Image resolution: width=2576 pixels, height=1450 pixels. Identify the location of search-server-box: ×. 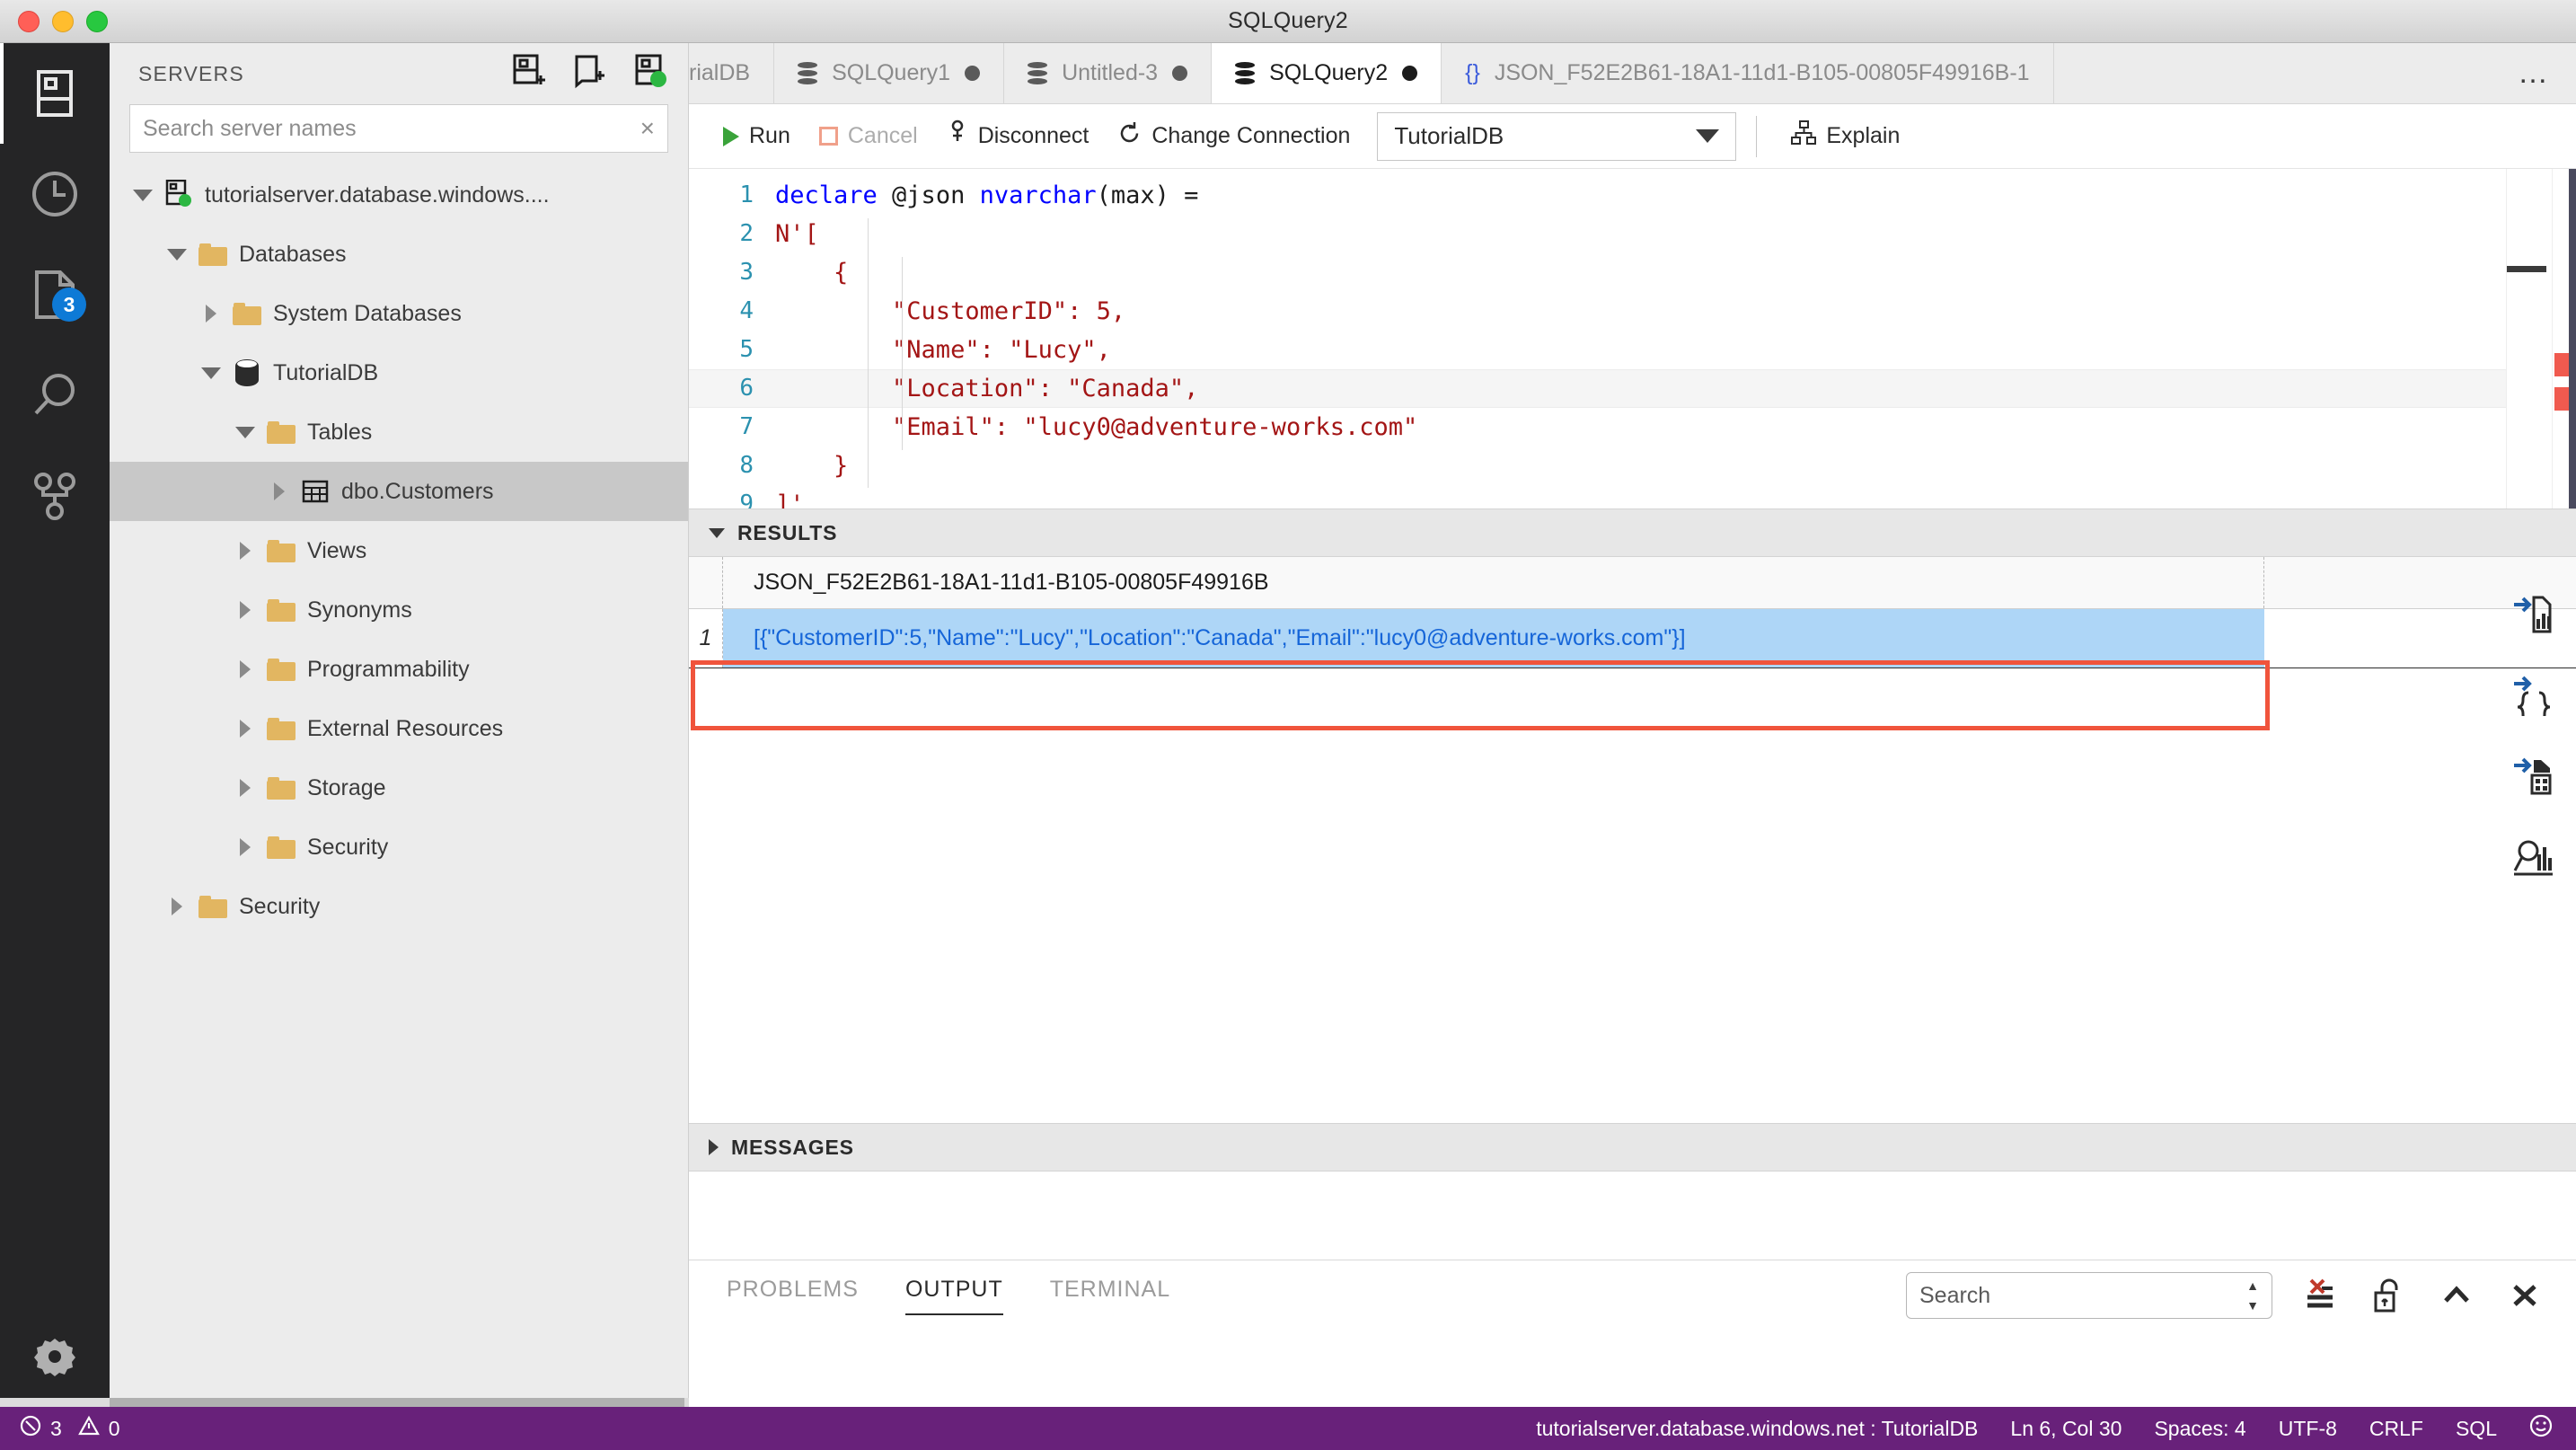
(398, 128).